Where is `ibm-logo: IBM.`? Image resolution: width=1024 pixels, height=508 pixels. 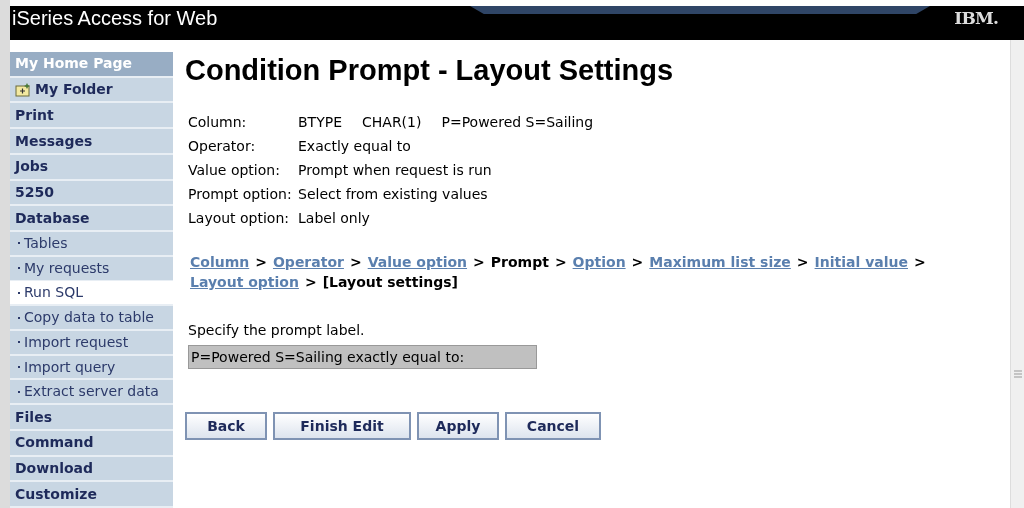 ibm-logo: IBM. is located at coordinates (976, 18).